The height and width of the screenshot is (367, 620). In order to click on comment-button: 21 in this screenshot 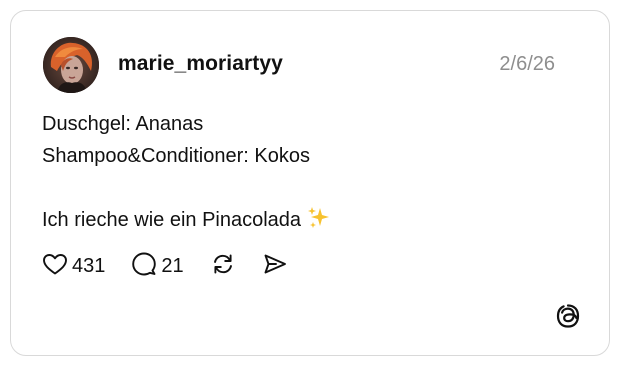, I will do `click(157, 266)`.